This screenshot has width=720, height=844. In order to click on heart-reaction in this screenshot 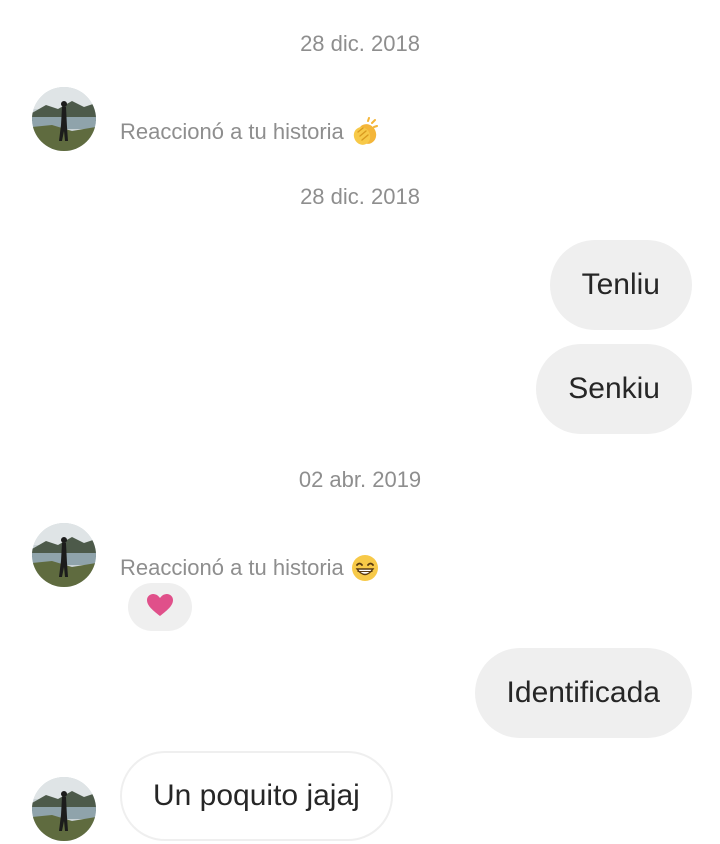, I will do `click(160, 607)`.